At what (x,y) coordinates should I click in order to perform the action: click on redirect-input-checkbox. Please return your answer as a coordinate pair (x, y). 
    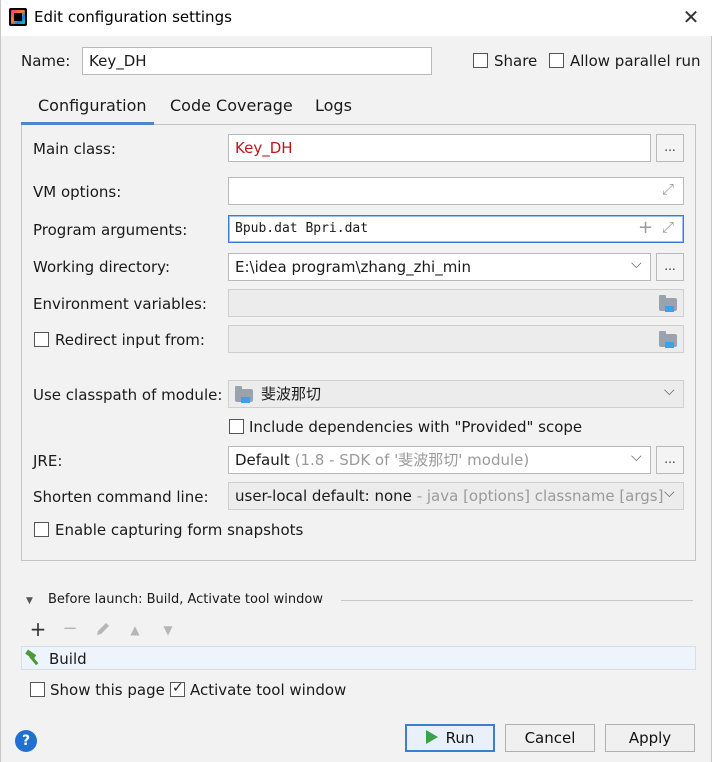
    Looking at the image, I should click on (41, 339).